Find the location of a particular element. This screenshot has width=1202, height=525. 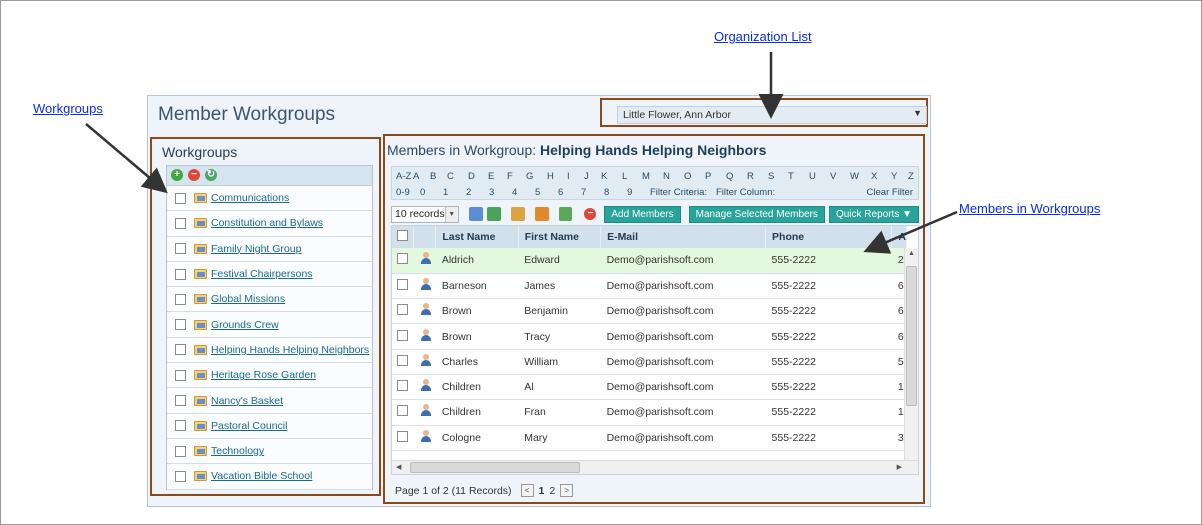

column-a: A is located at coordinates (899, 237).